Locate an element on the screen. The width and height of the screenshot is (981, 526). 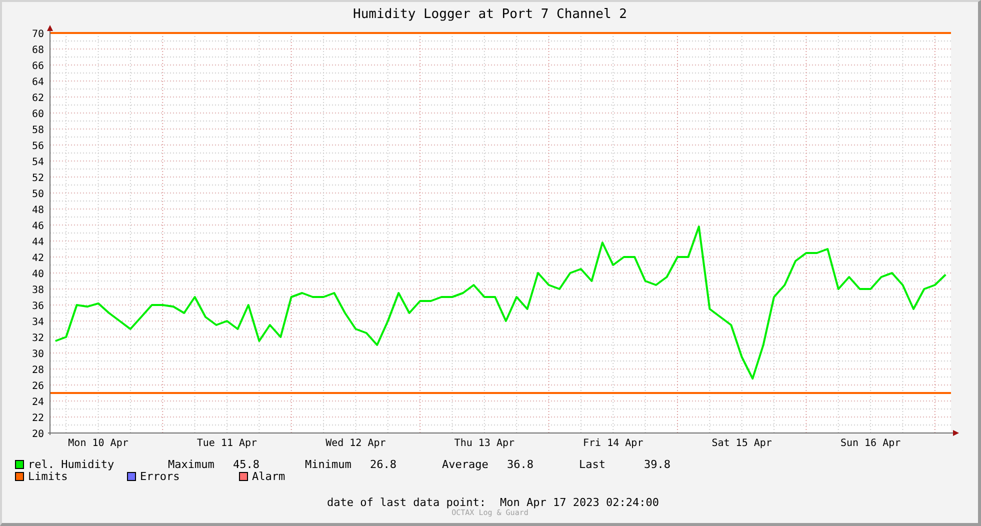
axis-label: 64 is located at coordinates (38, 82).